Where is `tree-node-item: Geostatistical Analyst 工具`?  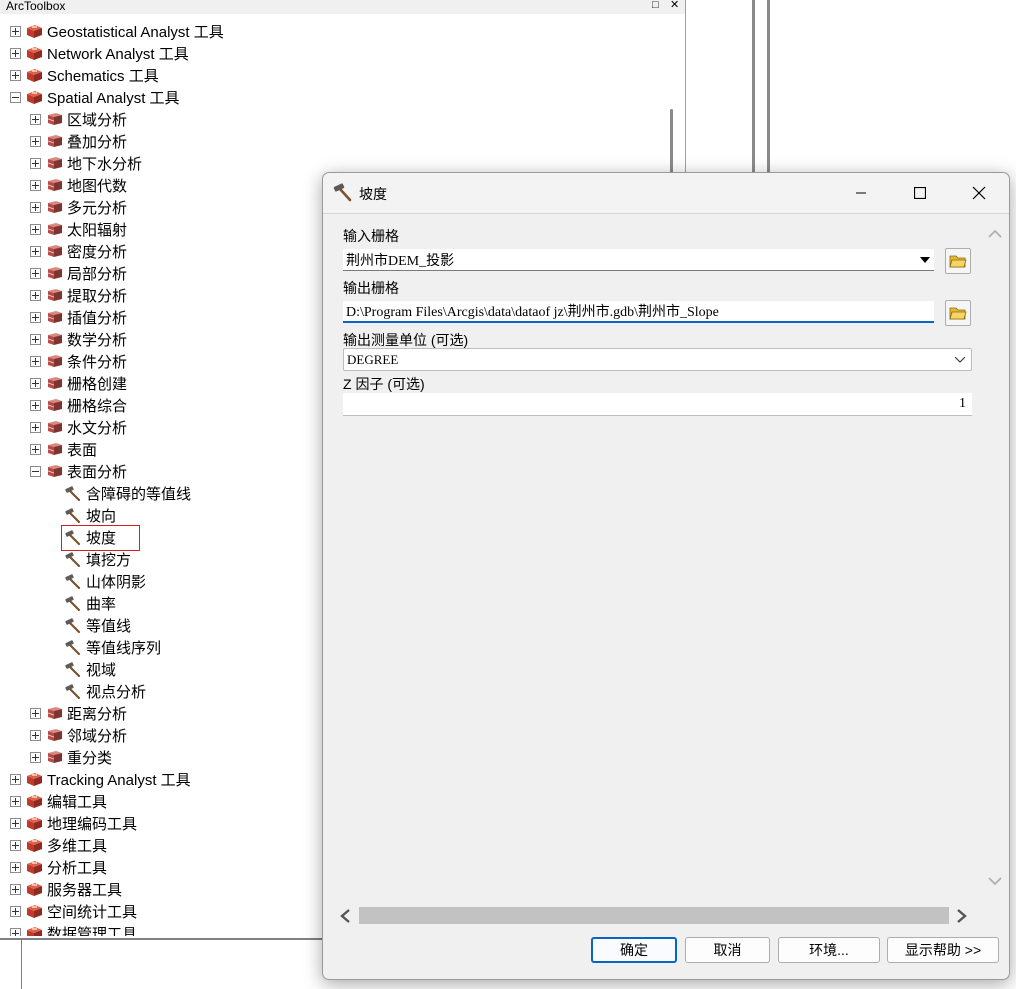
tree-node-item: Geostatistical Analyst 工具 is located at coordinates (117, 31).